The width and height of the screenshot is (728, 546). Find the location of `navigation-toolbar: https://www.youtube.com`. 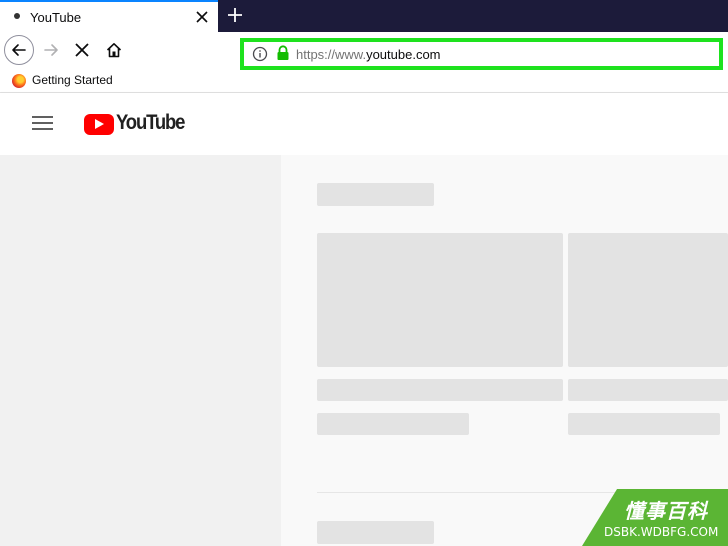

navigation-toolbar: https://www.youtube.com is located at coordinates (364, 51).